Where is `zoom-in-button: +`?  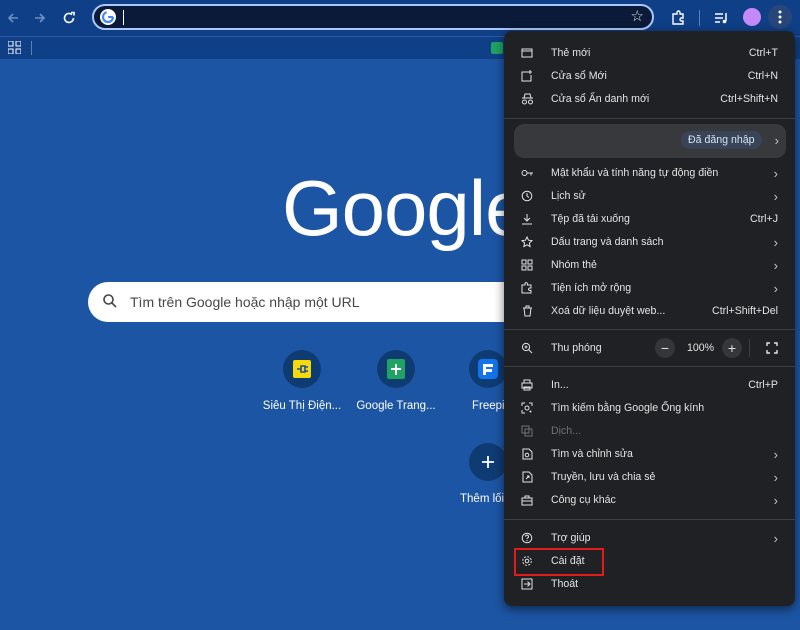
zoom-in-button: + is located at coordinates (732, 348).